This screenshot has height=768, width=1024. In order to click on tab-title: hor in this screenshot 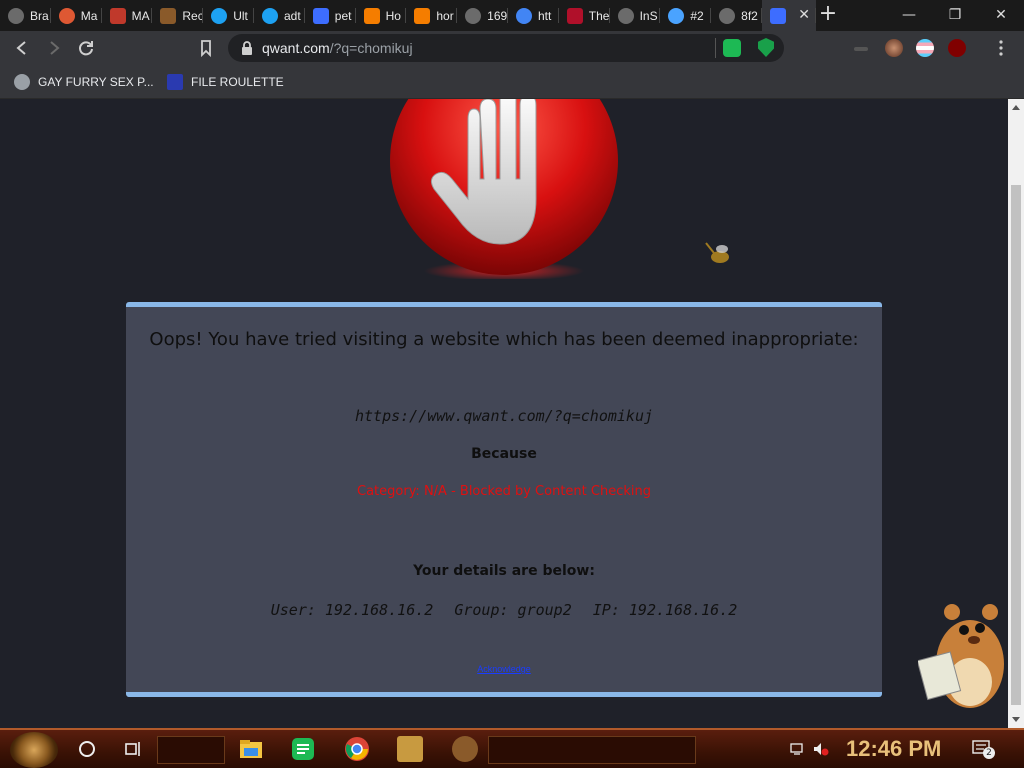, I will do `click(445, 15)`.